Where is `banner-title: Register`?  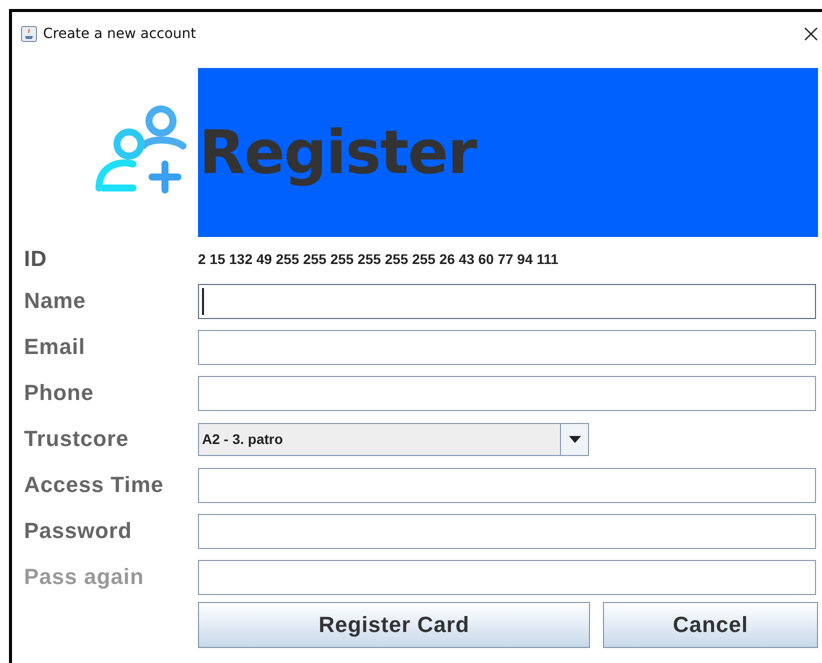 banner-title: Register is located at coordinates (337, 153).